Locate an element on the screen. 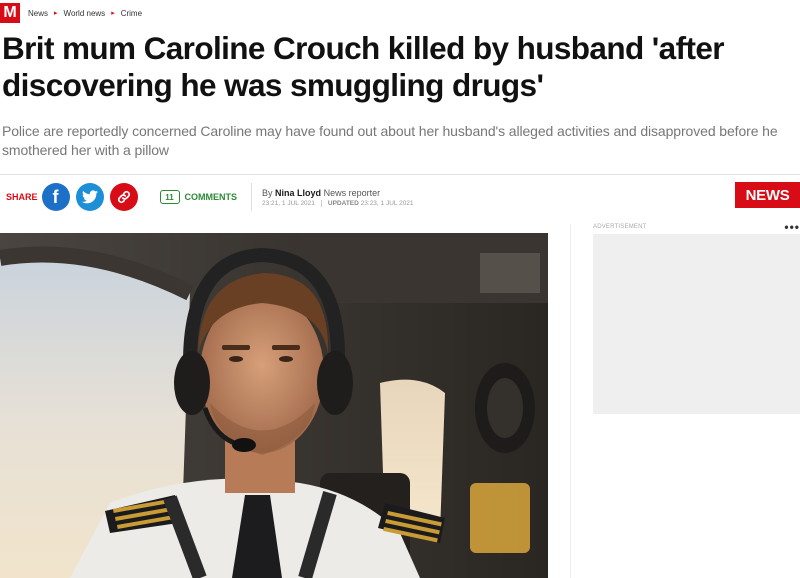 Image resolution: width=800 pixels, height=578 pixels. author-name: Nina Lloyd is located at coordinates (298, 193).